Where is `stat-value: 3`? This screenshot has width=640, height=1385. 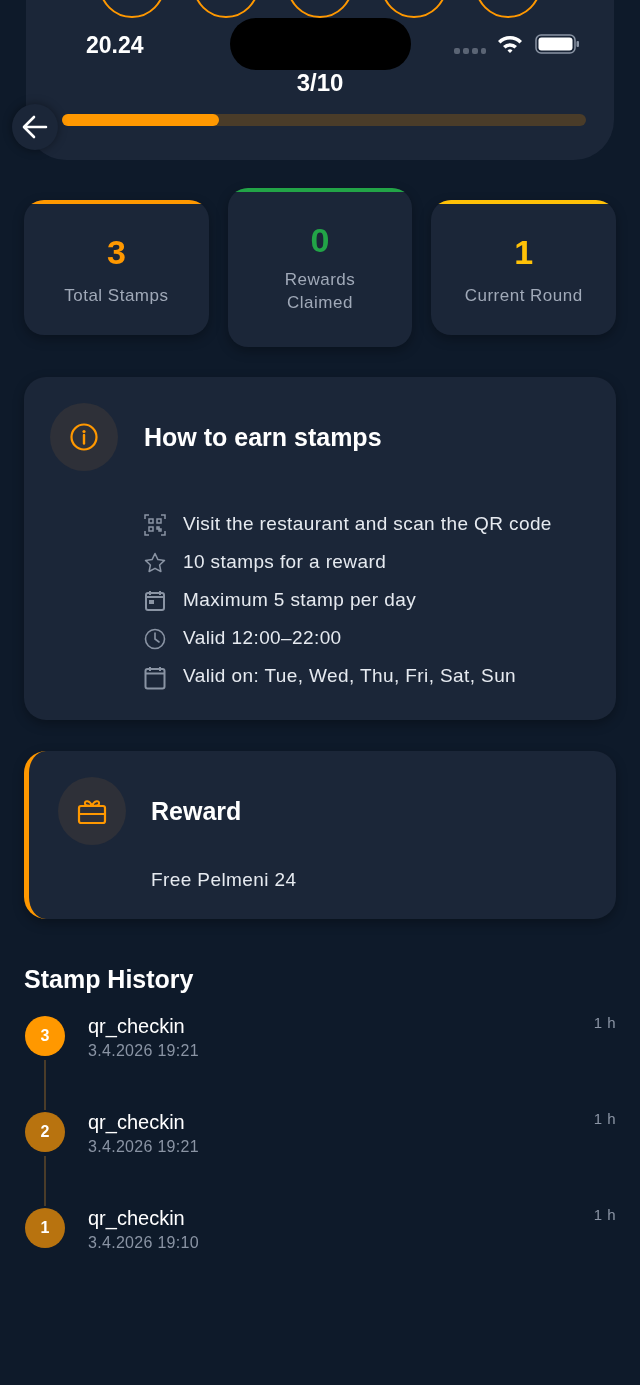 stat-value: 3 is located at coordinates (116, 252).